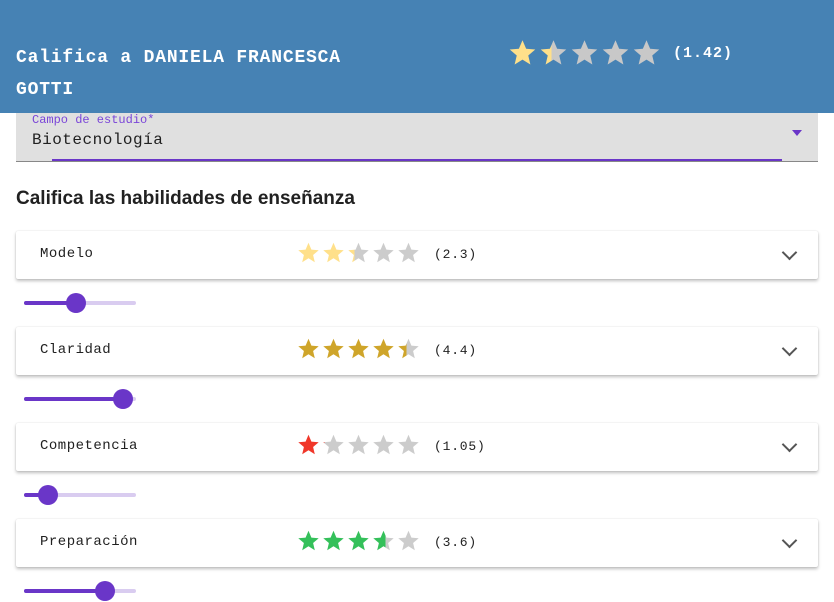  Describe the element at coordinates (456, 254) in the screenshot. I see `skill-rating-score: (2.3)` at that location.